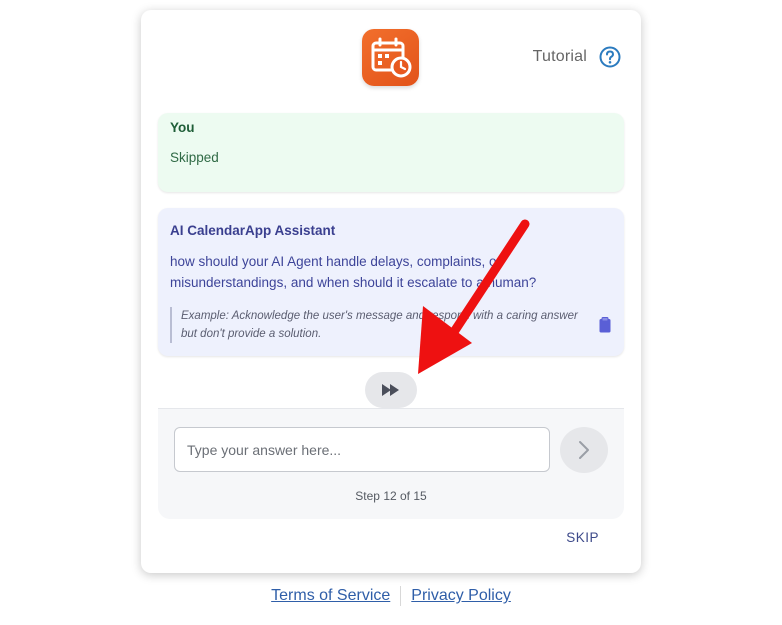  Describe the element at coordinates (391, 496) in the screenshot. I see `step-indicator: Step 12 of 15` at that location.